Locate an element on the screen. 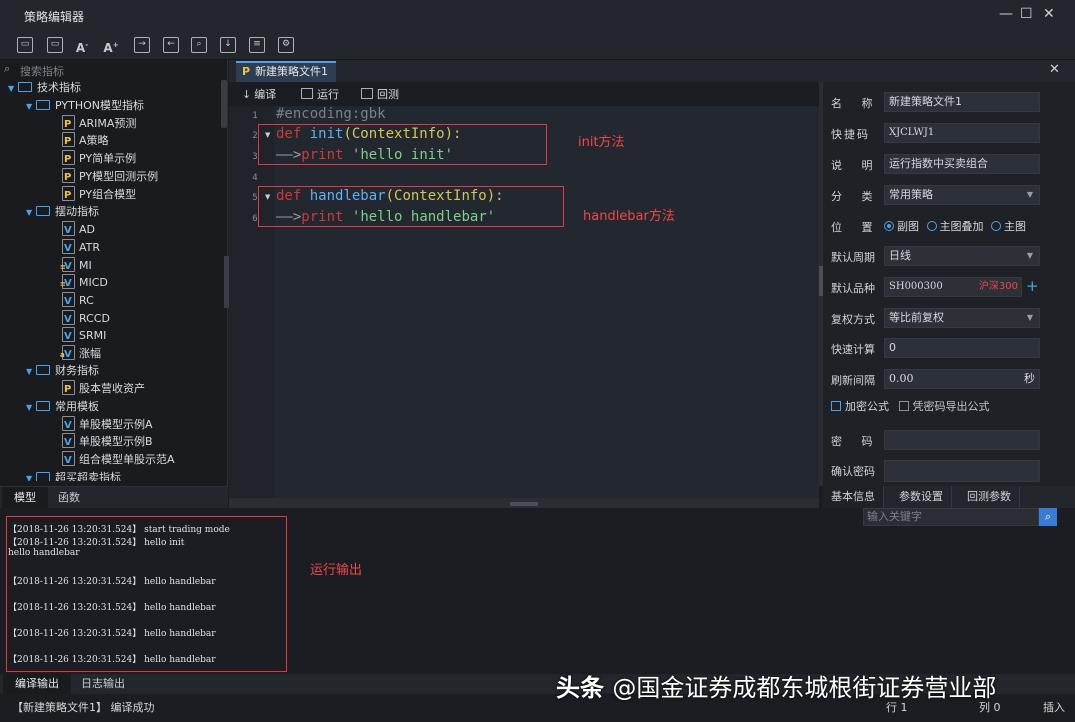 The image size is (1075, 722). indicator-search-input: 搜索指标 is located at coordinates (42, 71).